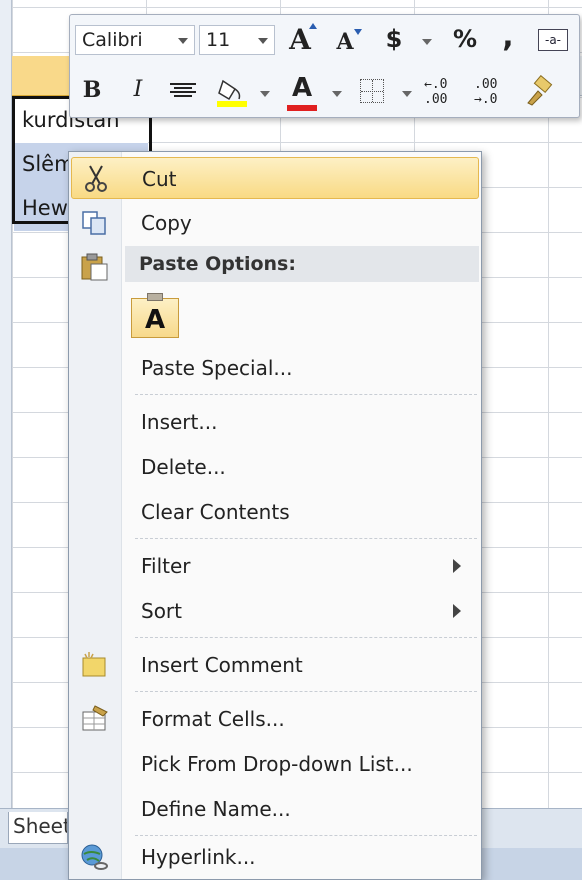 The image size is (582, 880). Describe the element at coordinates (155, 320) in the screenshot. I see `paste-values-icon: A` at that location.